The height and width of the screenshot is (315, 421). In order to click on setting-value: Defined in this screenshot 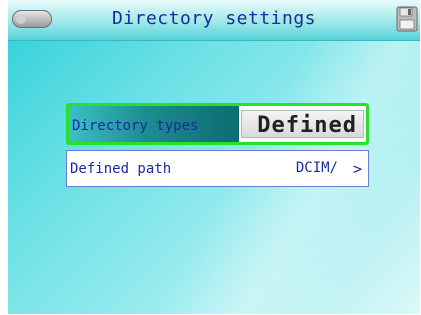, I will do `click(307, 125)`.